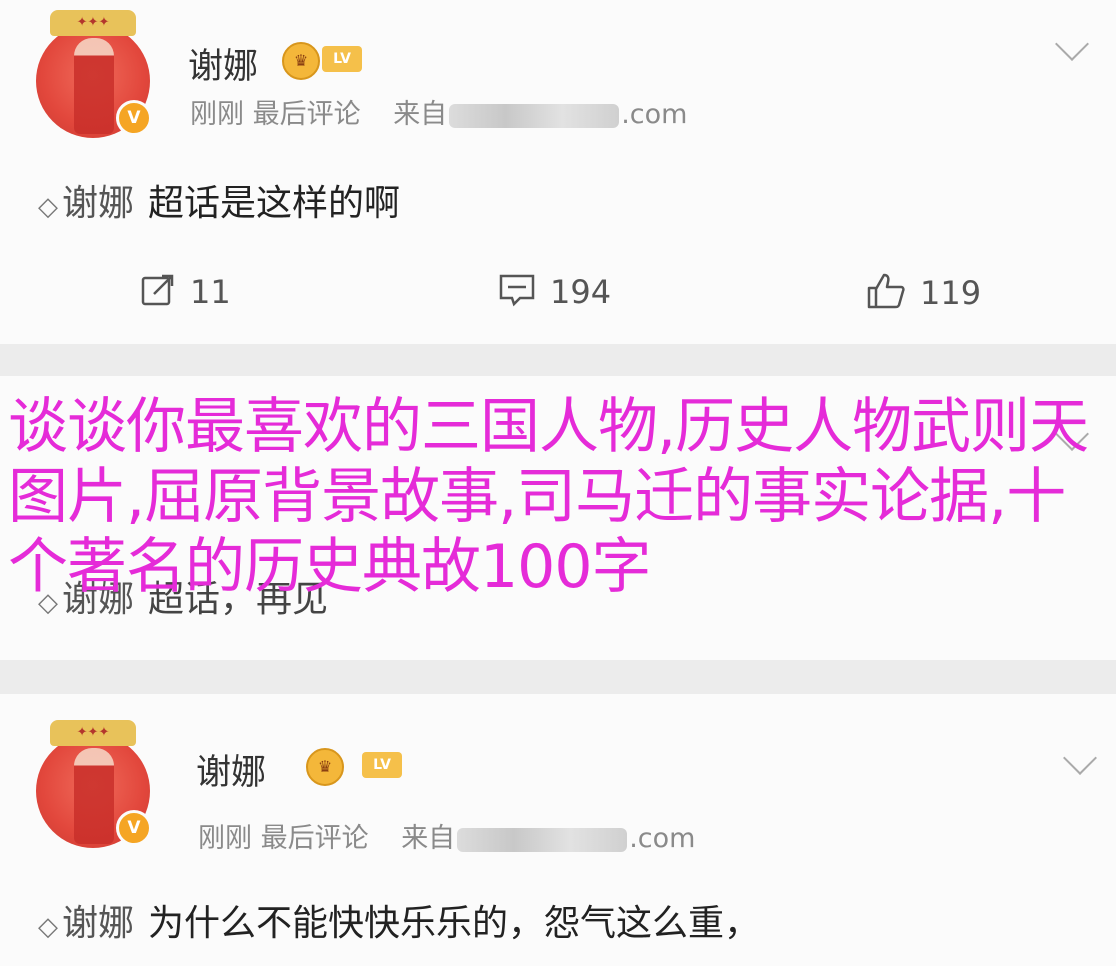  I want to click on post-text: ◇ 谢娜 为什么不能快快乐乐的，怨气这么重，, so click(399, 920).